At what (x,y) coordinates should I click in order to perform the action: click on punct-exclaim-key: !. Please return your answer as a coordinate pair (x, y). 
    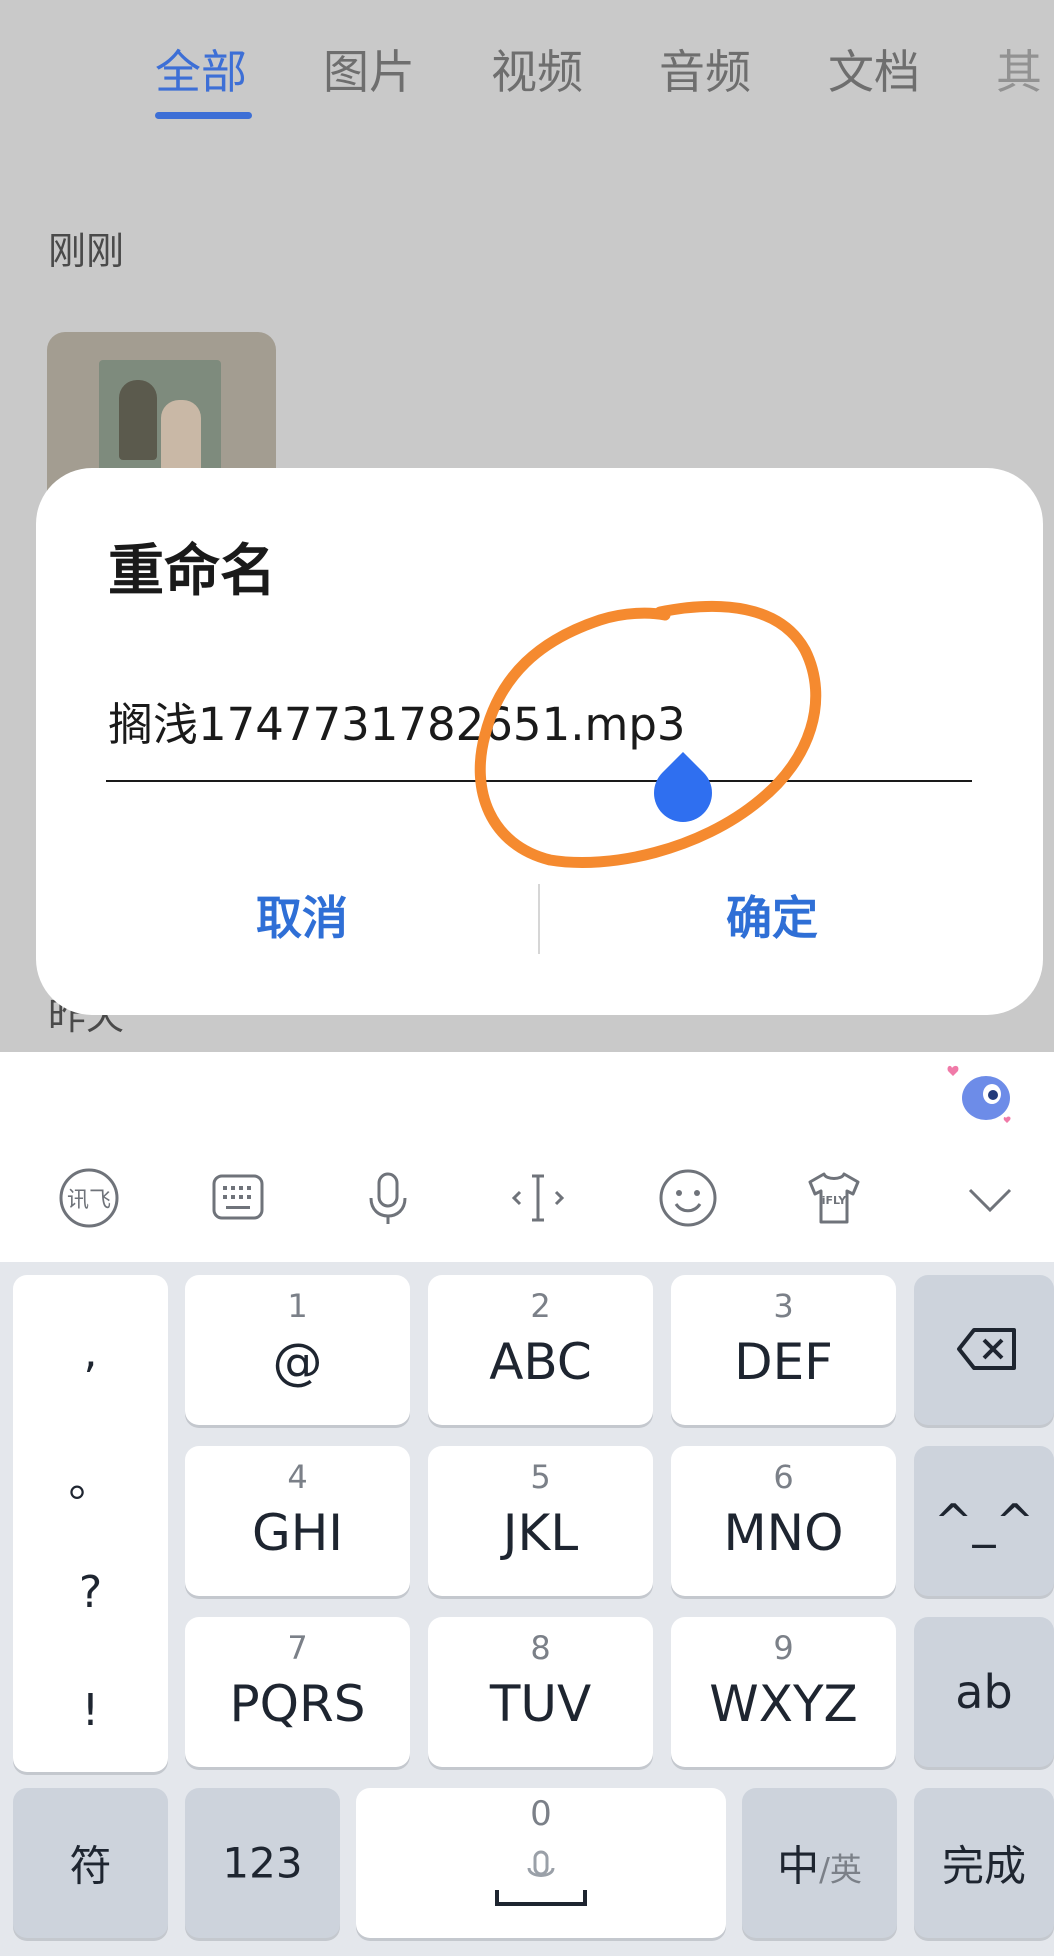
    Looking at the image, I should click on (90, 1710).